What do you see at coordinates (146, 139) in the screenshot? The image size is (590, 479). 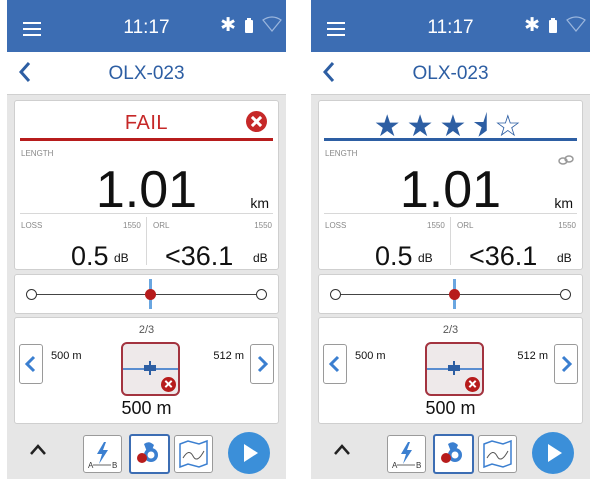 I see `verdict-underline` at bounding box center [146, 139].